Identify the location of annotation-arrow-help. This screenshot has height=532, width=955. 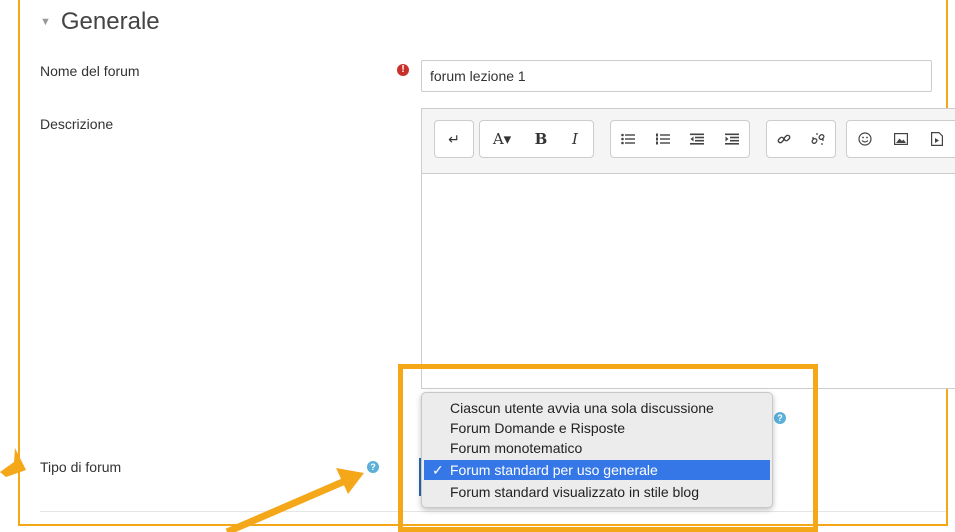
(286, 504).